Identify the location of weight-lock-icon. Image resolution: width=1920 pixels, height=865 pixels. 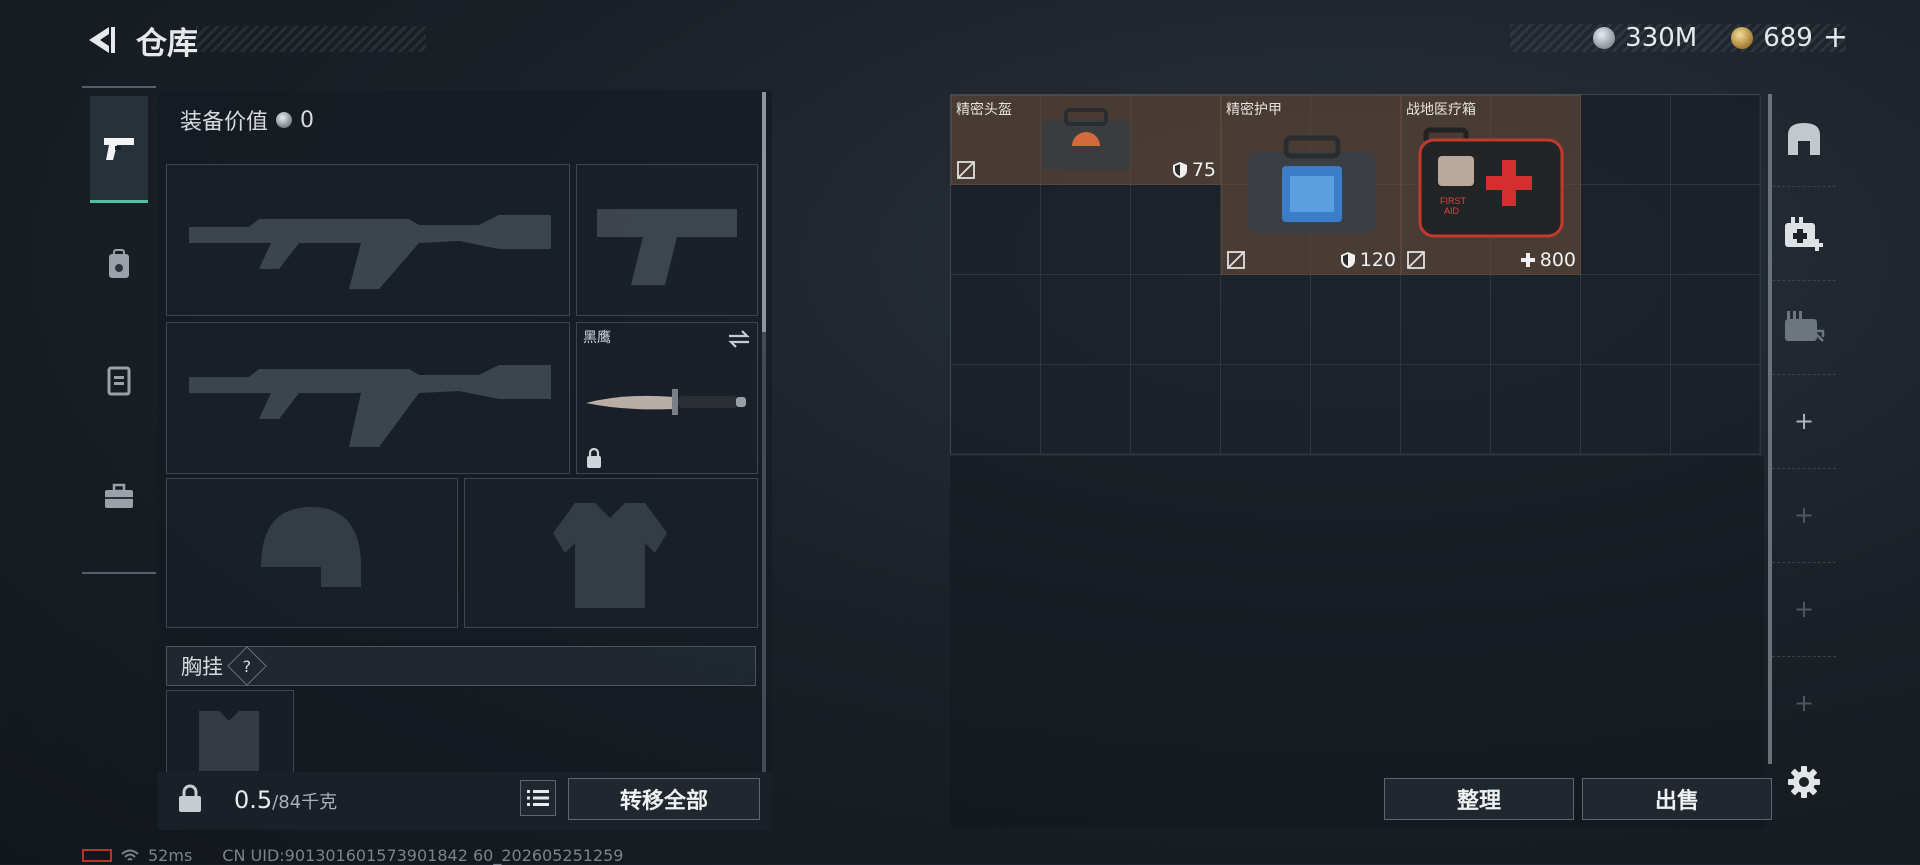
(190, 798).